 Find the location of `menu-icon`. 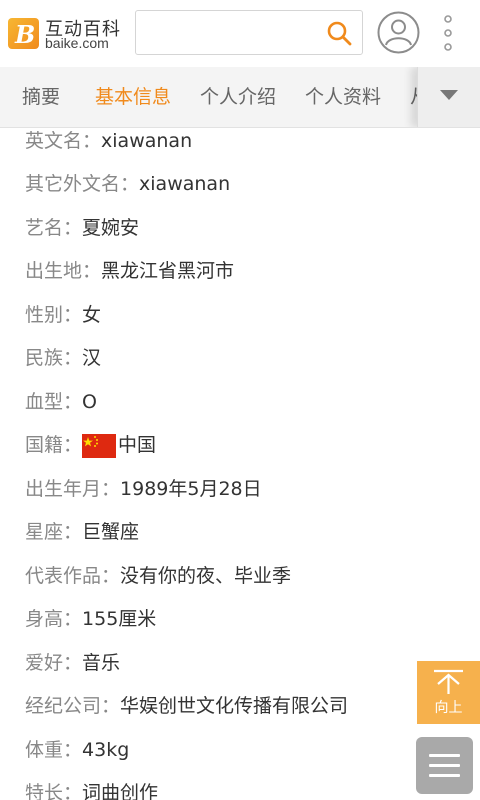

menu-icon is located at coordinates (444, 755).